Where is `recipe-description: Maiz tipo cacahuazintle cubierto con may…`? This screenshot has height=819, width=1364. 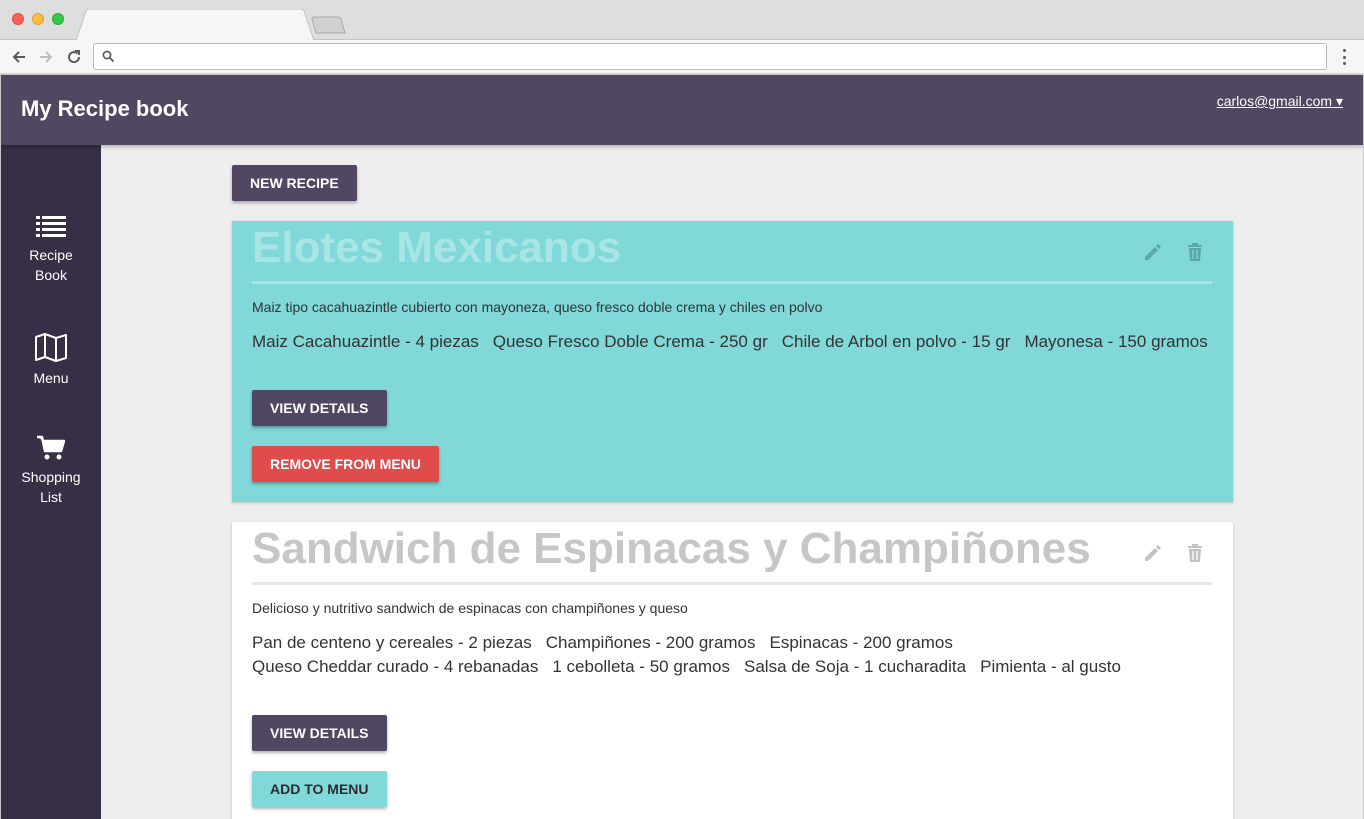
recipe-description: Maiz tipo cacahuazintle cubierto con may… is located at coordinates (537, 307).